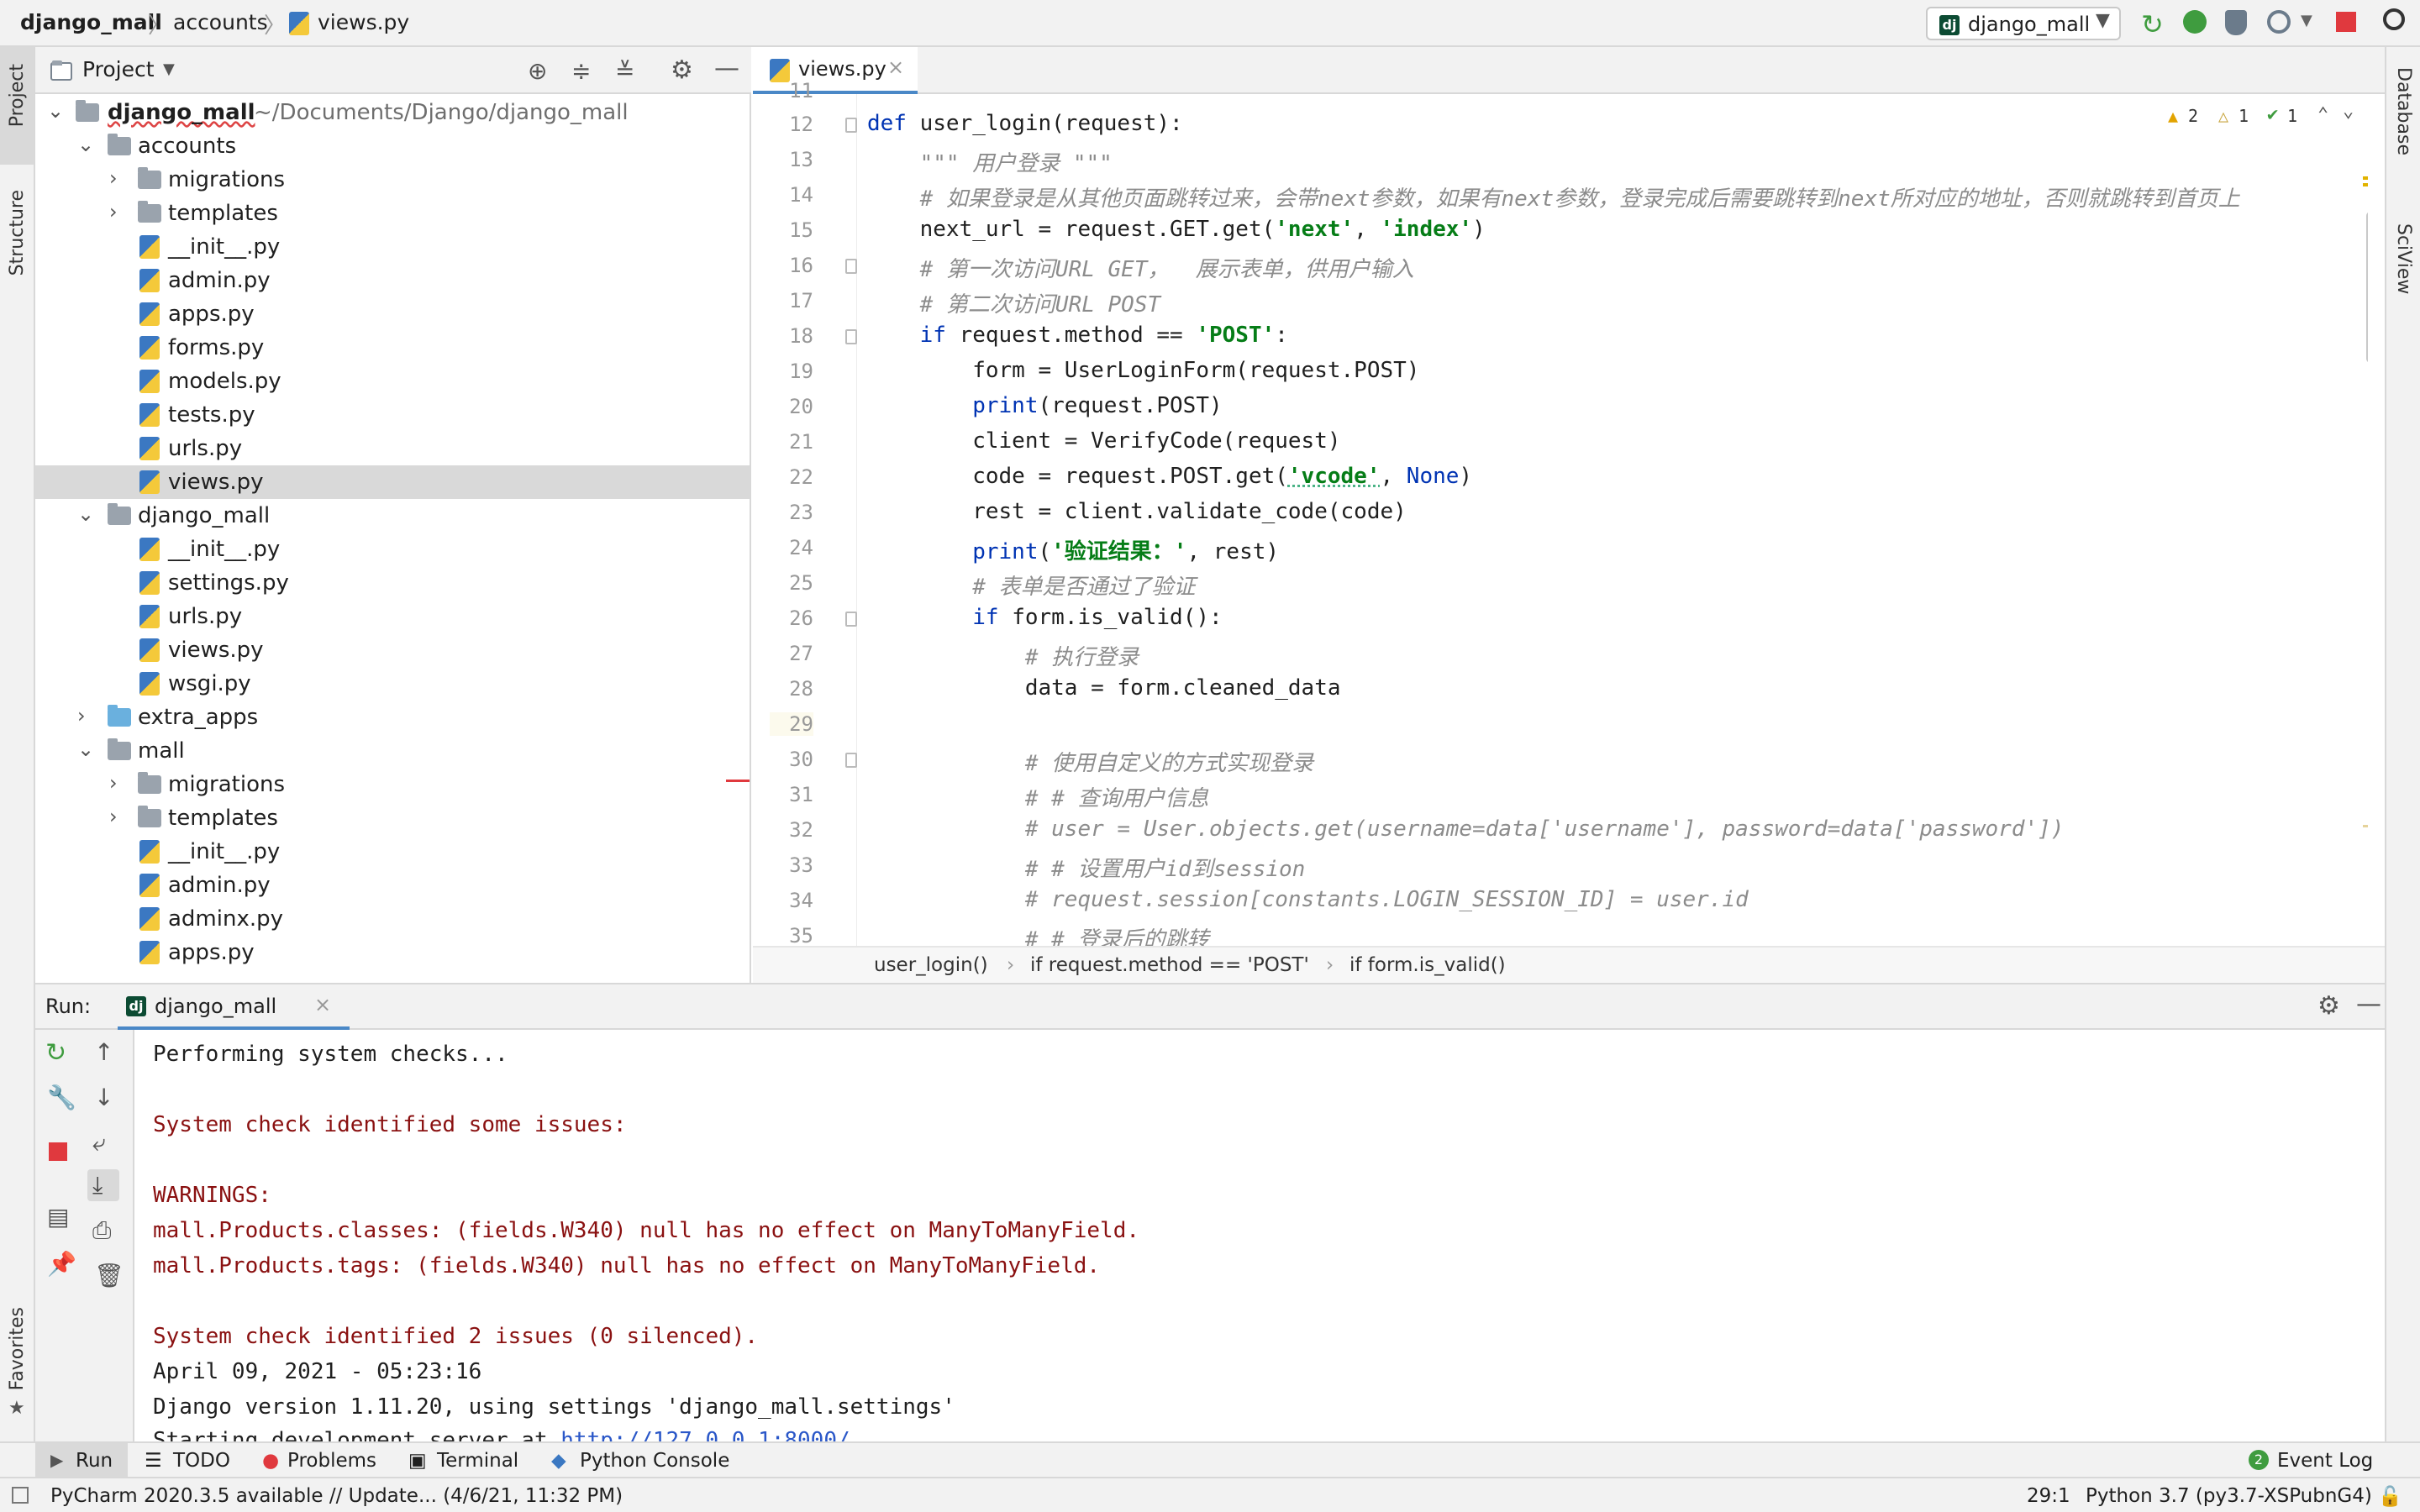  What do you see at coordinates (99, 1143) in the screenshot?
I see `soft-wrap-icon: ⤶` at bounding box center [99, 1143].